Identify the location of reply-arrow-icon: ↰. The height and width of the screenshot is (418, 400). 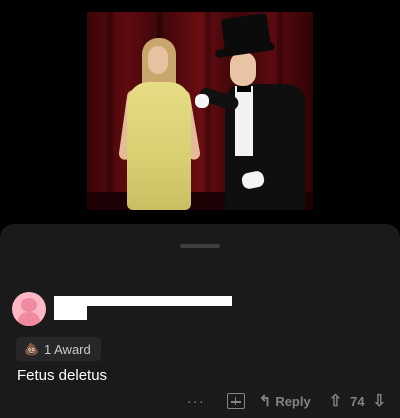
(265, 401).